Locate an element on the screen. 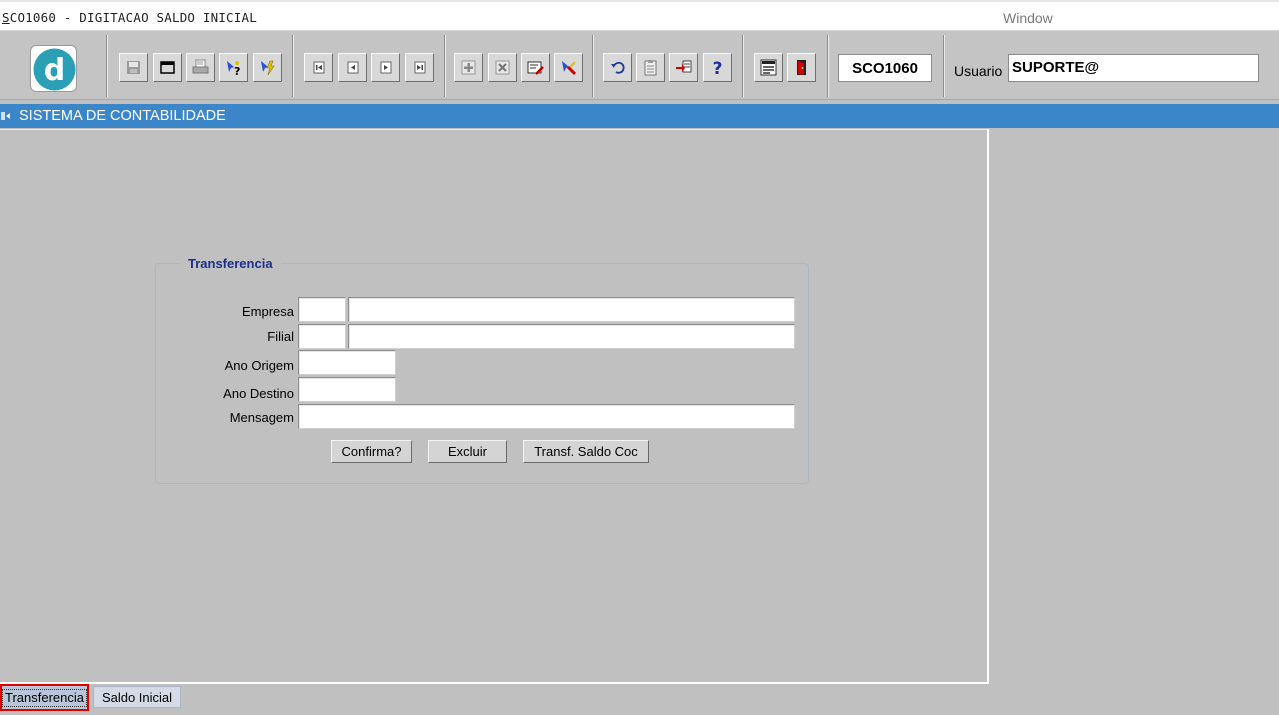 Image resolution: width=1279 pixels, height=715 pixels. delete-record-icon is located at coordinates (502, 67).